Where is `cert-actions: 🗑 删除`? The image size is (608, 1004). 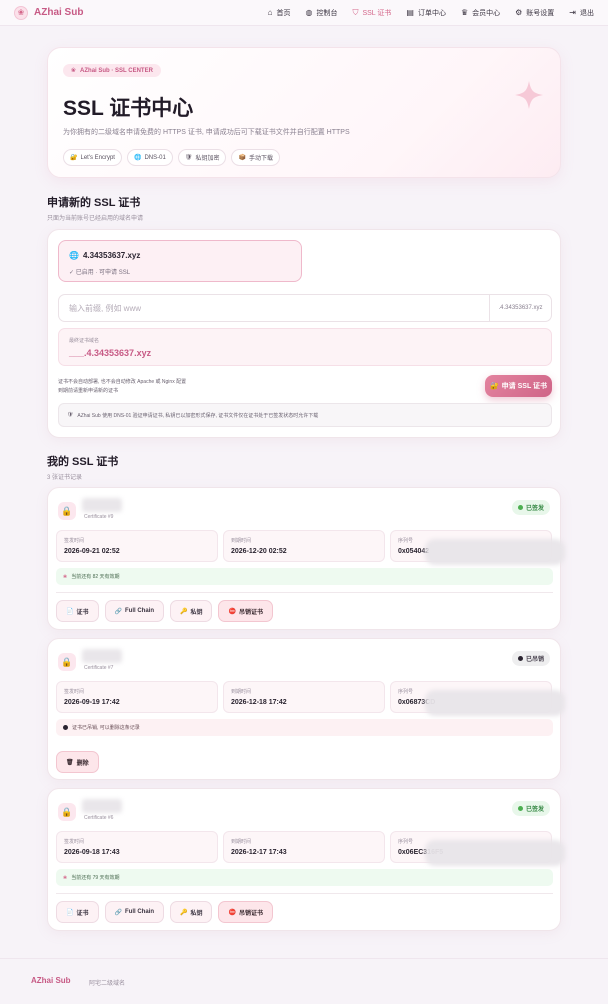
cert-actions: 🗑 删除 is located at coordinates (77, 762).